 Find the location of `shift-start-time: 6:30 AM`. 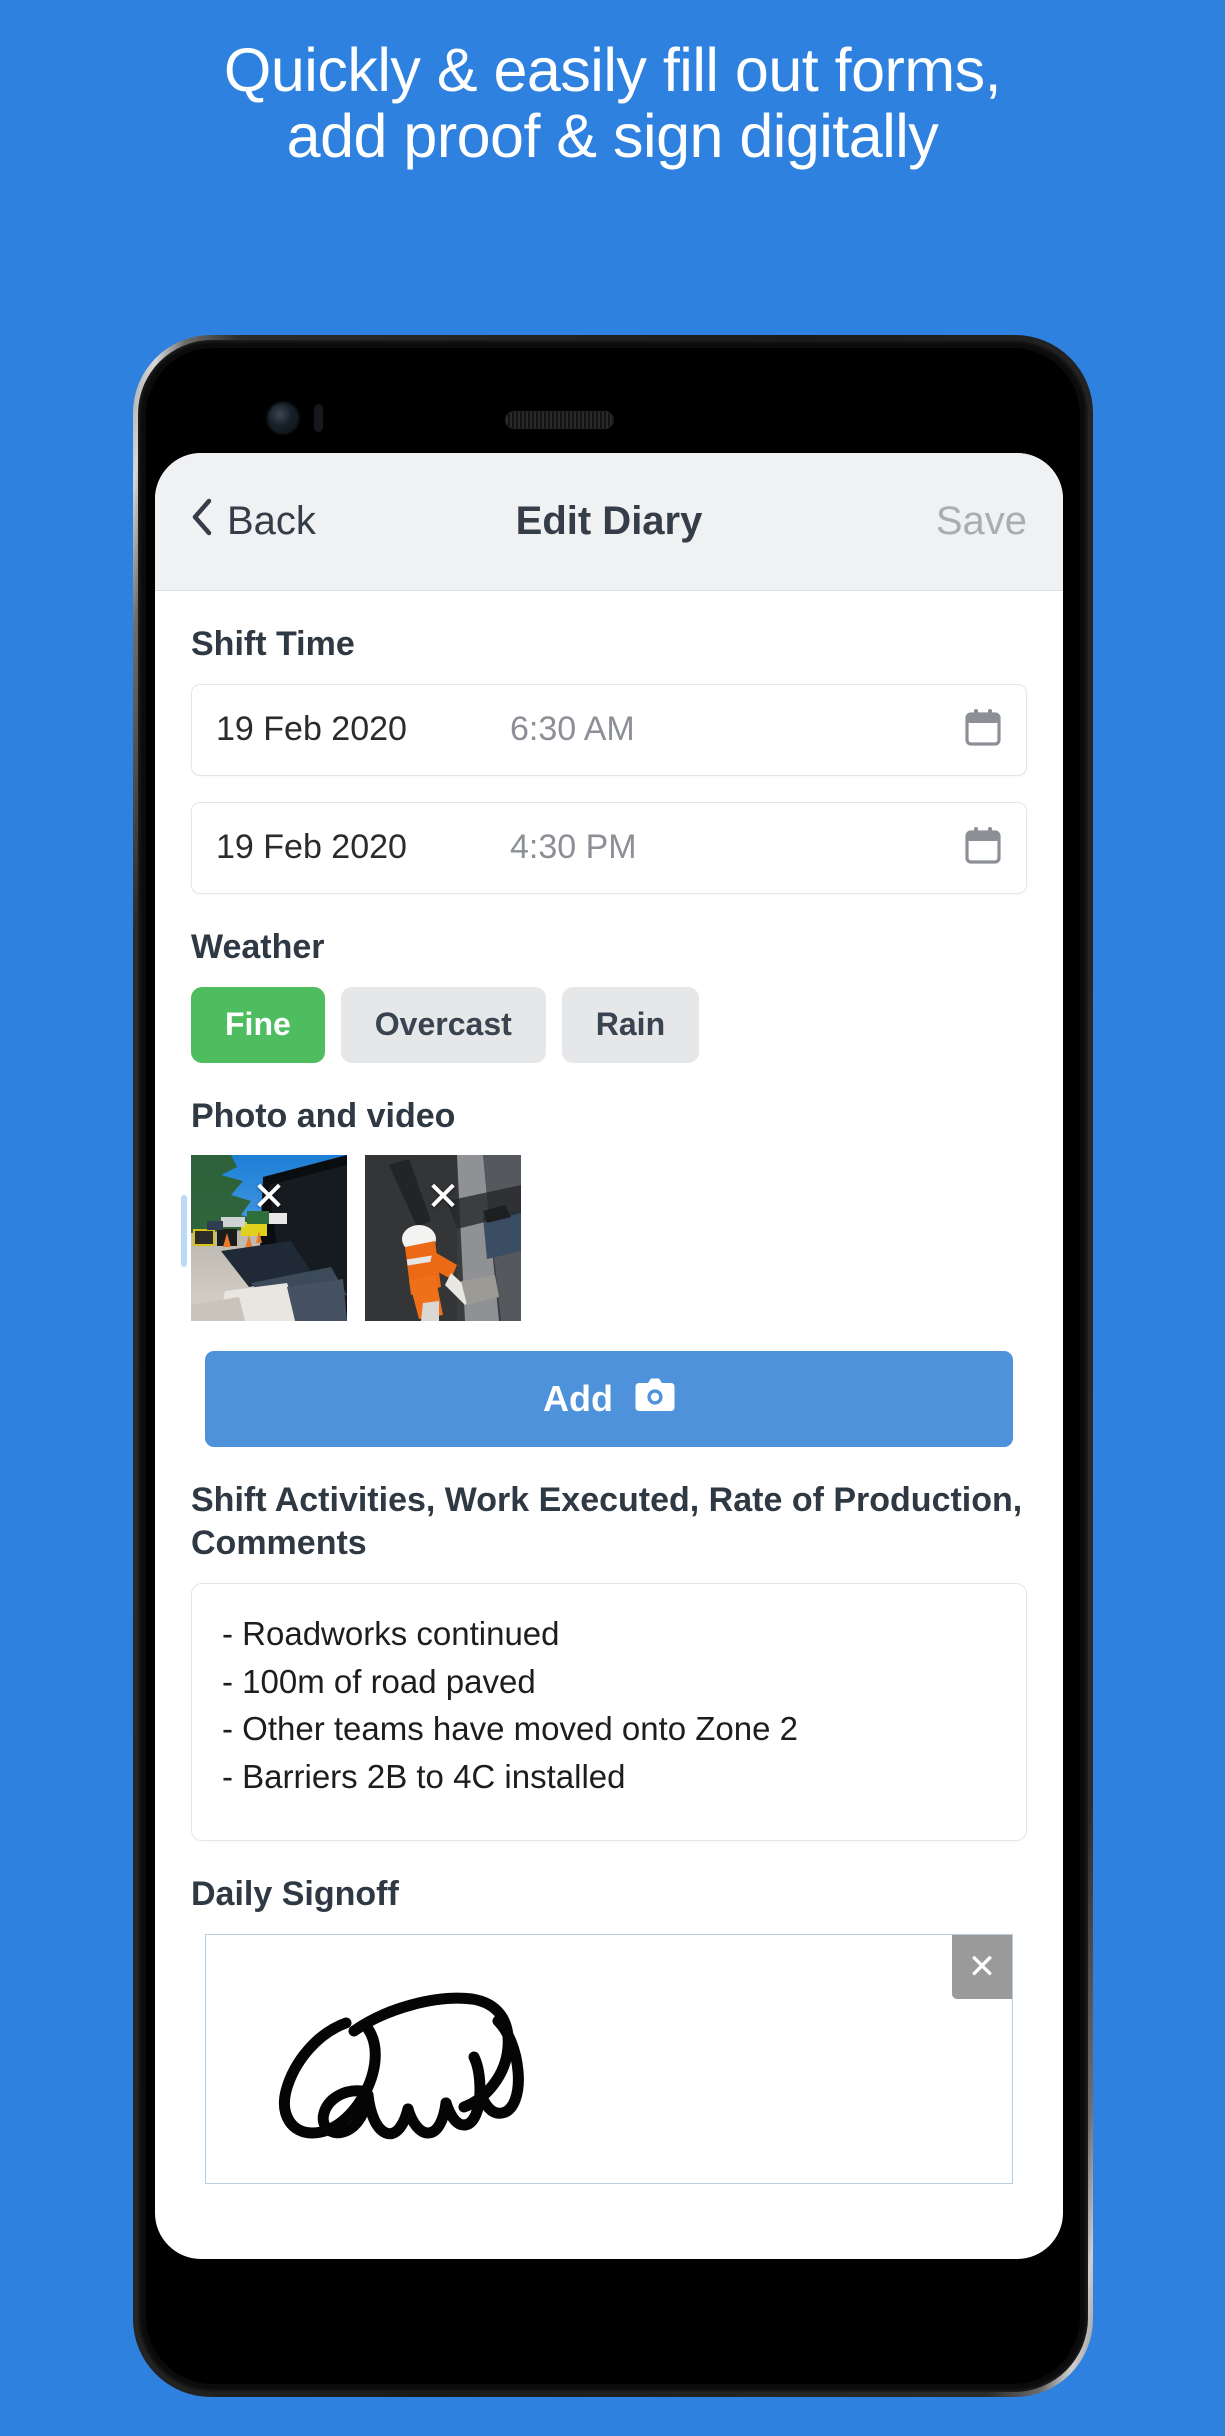

shift-start-time: 6:30 AM is located at coordinates (572, 729).